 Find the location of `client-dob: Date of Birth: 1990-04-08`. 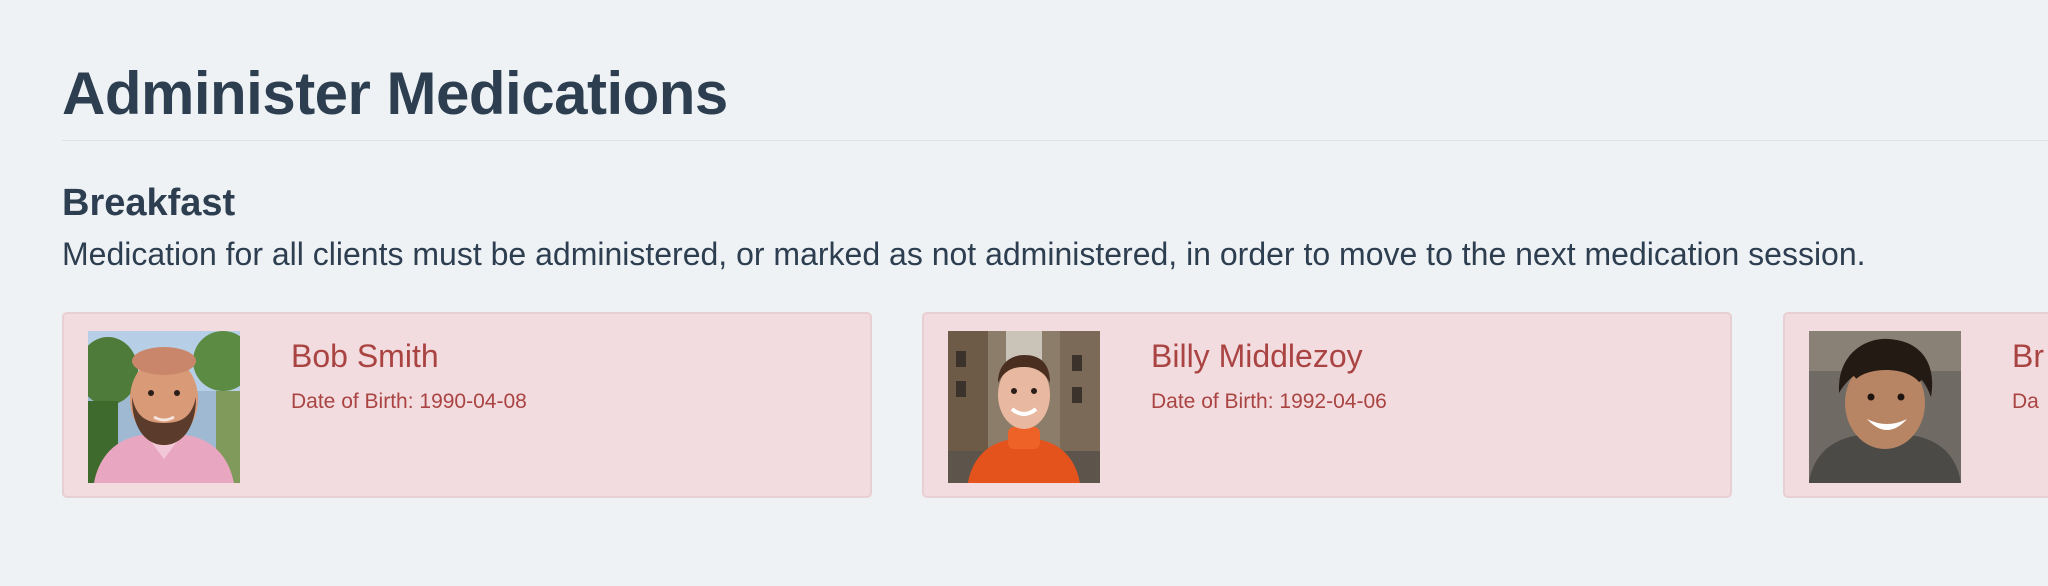

client-dob: Date of Birth: 1990-04-08 is located at coordinates (409, 401).